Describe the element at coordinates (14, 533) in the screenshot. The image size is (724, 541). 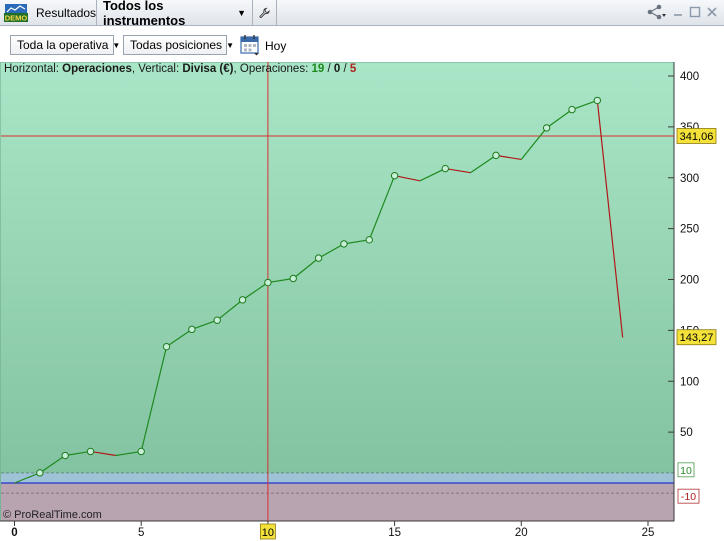
I see `x-tick-label: 0` at that location.